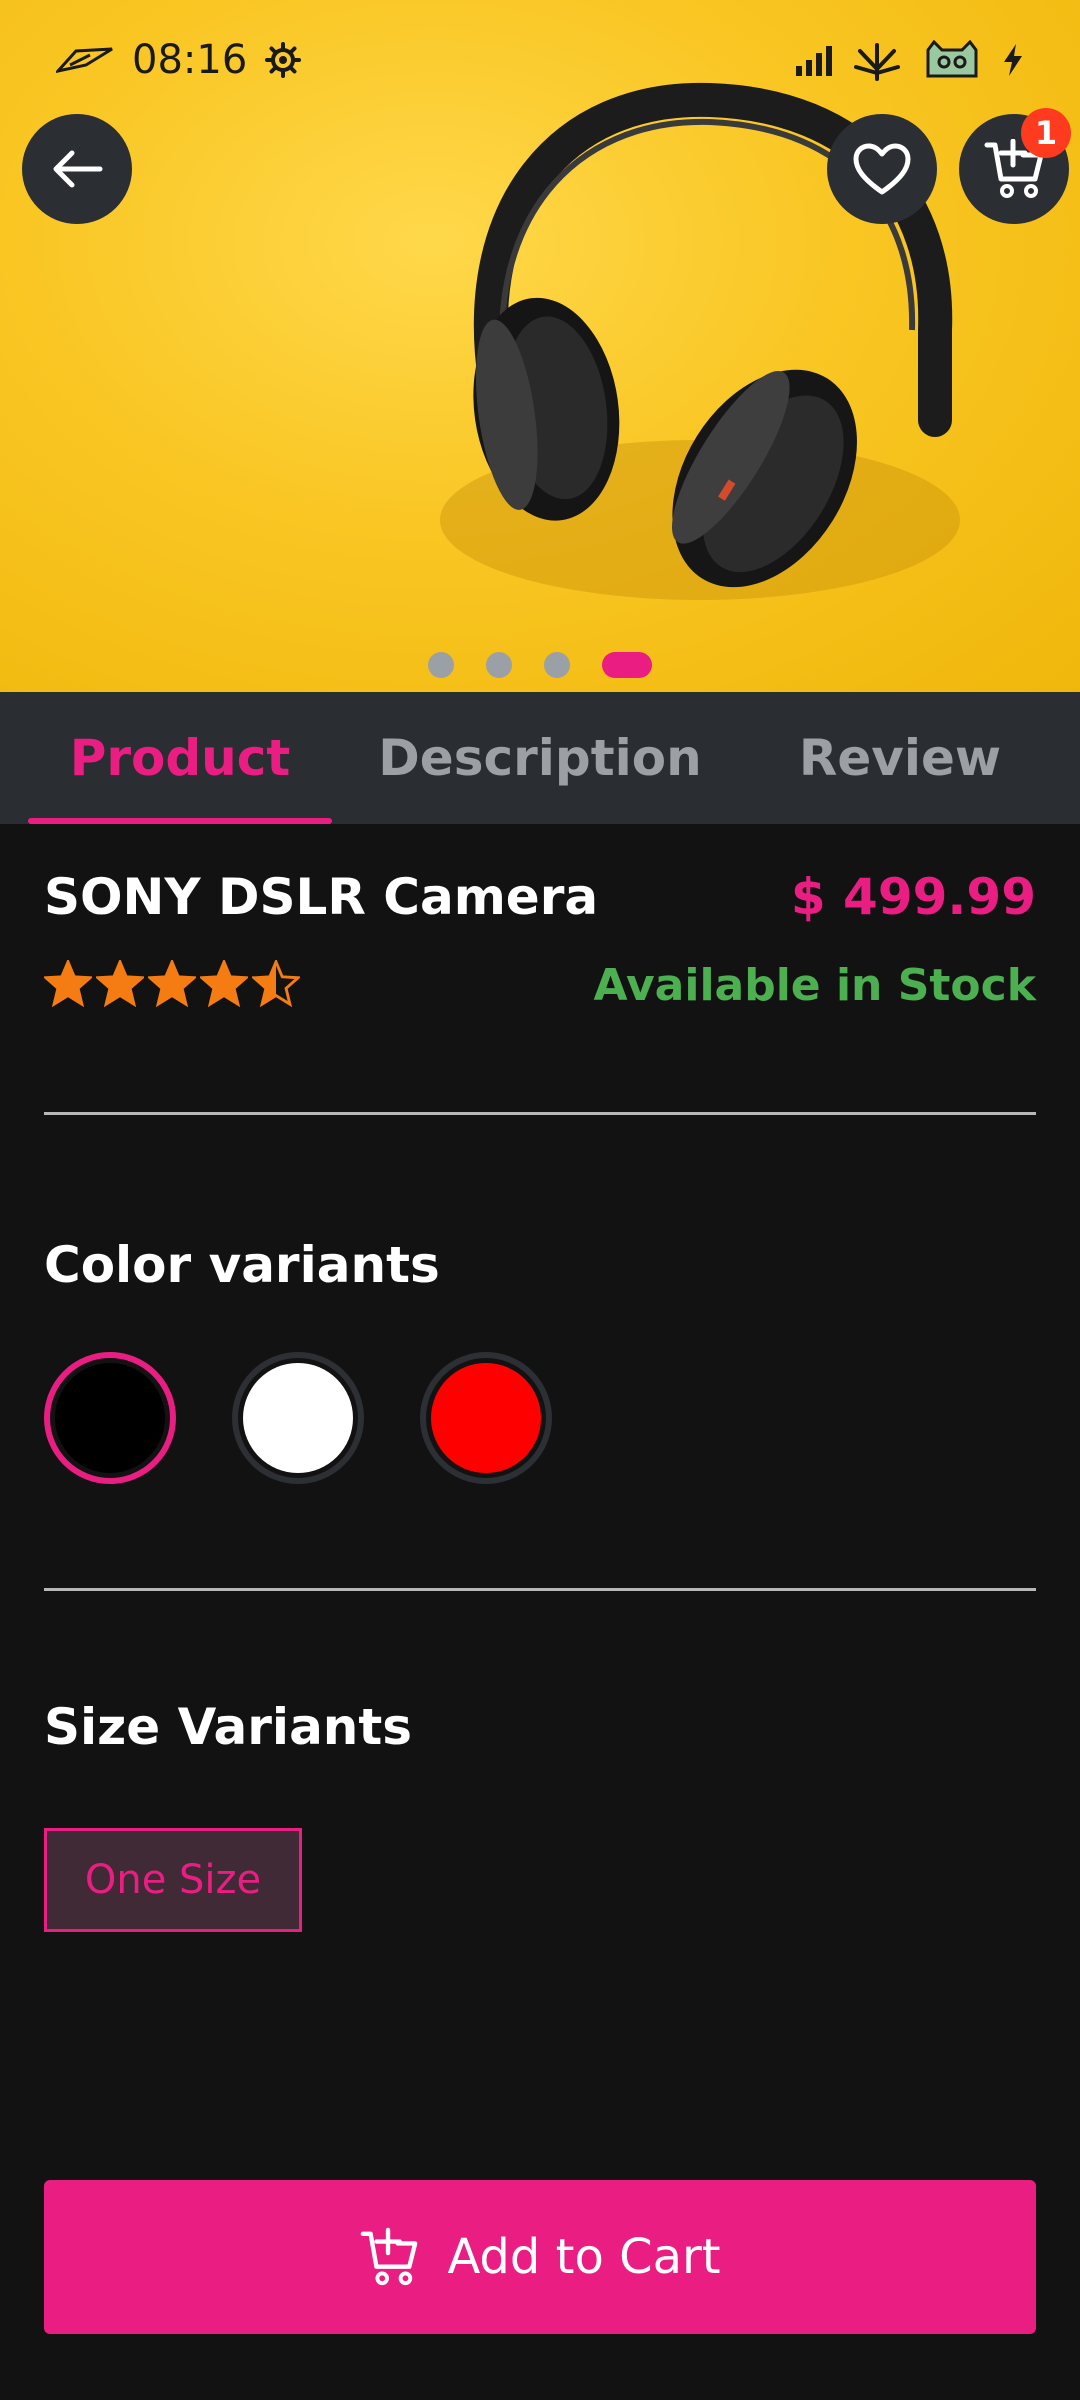  Describe the element at coordinates (180, 758) in the screenshot. I see `tab-product: Product` at that location.